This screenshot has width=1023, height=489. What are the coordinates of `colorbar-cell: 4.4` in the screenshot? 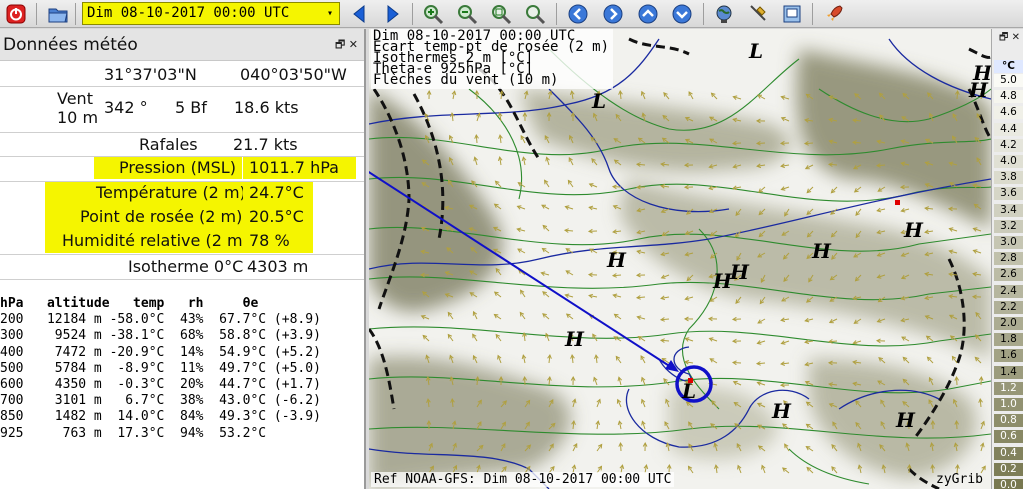 It's located at (1008, 129).